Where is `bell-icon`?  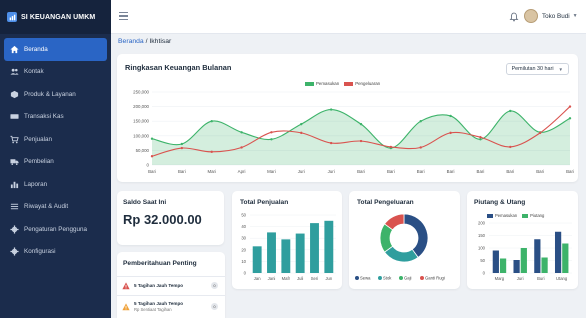 bell-icon is located at coordinates (514, 17).